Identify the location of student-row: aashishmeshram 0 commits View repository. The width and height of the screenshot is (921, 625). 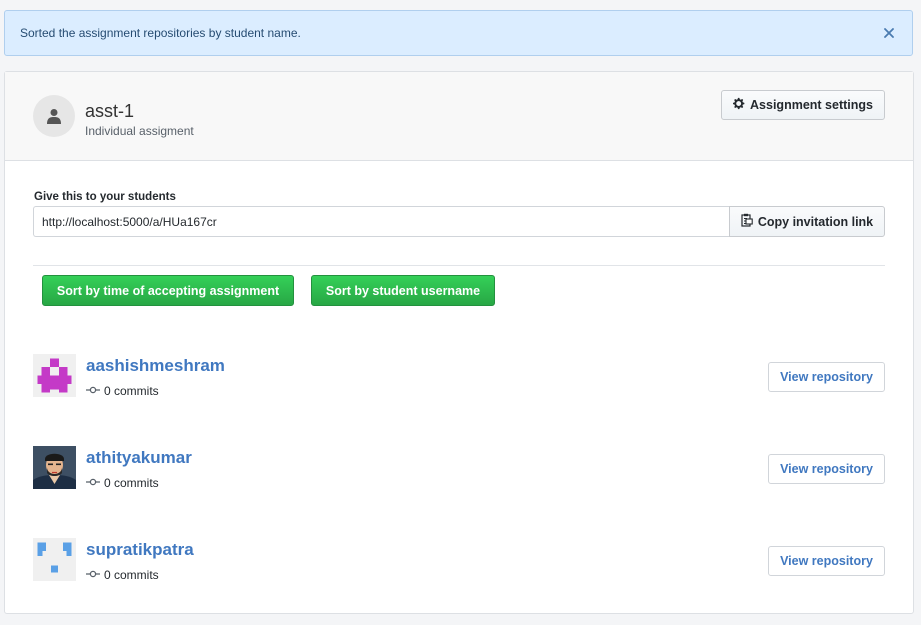
(459, 376).